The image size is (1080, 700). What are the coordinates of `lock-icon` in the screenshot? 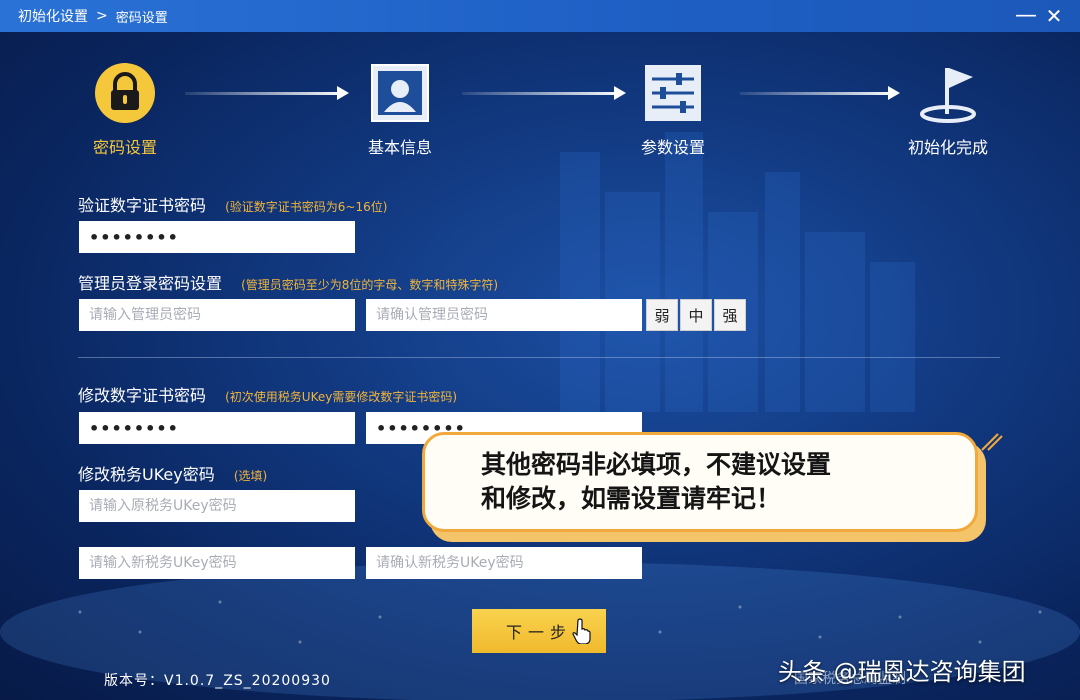 It's located at (125, 93).